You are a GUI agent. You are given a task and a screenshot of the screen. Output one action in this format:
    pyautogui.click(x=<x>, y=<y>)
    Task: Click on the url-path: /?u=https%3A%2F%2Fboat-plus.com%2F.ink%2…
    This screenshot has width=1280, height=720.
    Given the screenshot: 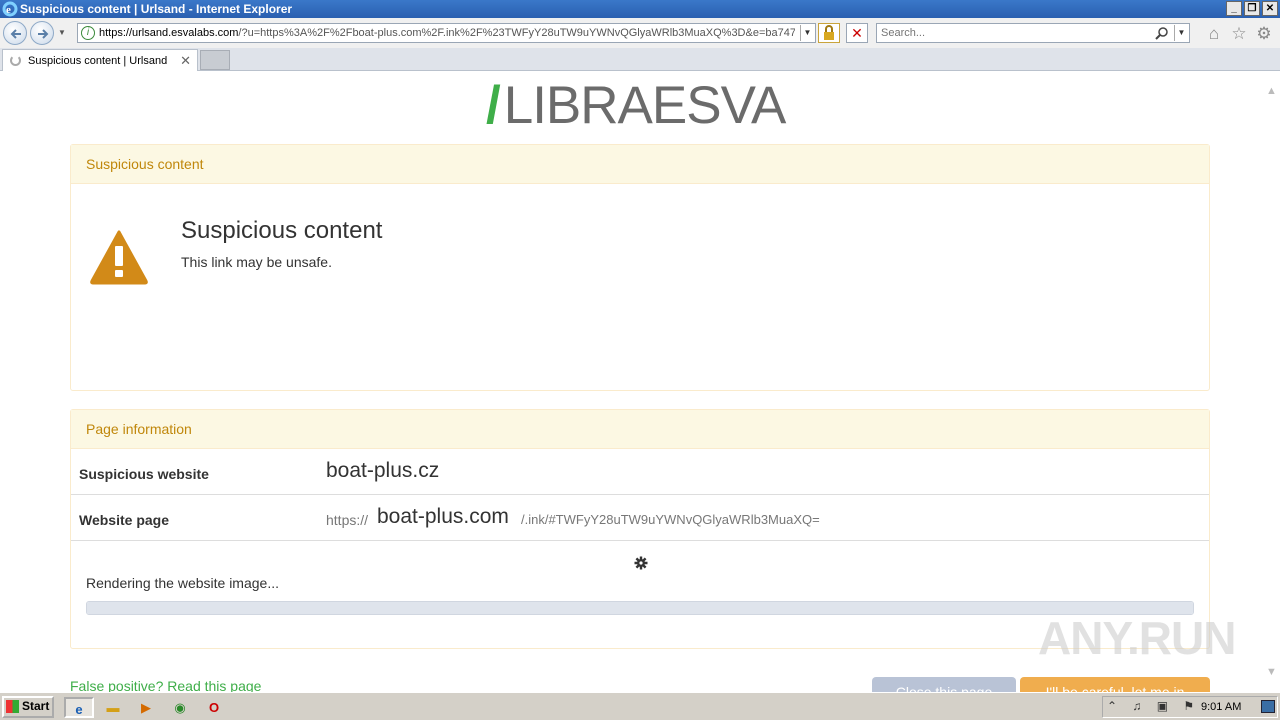 What is the action you would take?
    pyautogui.click(x=516, y=33)
    